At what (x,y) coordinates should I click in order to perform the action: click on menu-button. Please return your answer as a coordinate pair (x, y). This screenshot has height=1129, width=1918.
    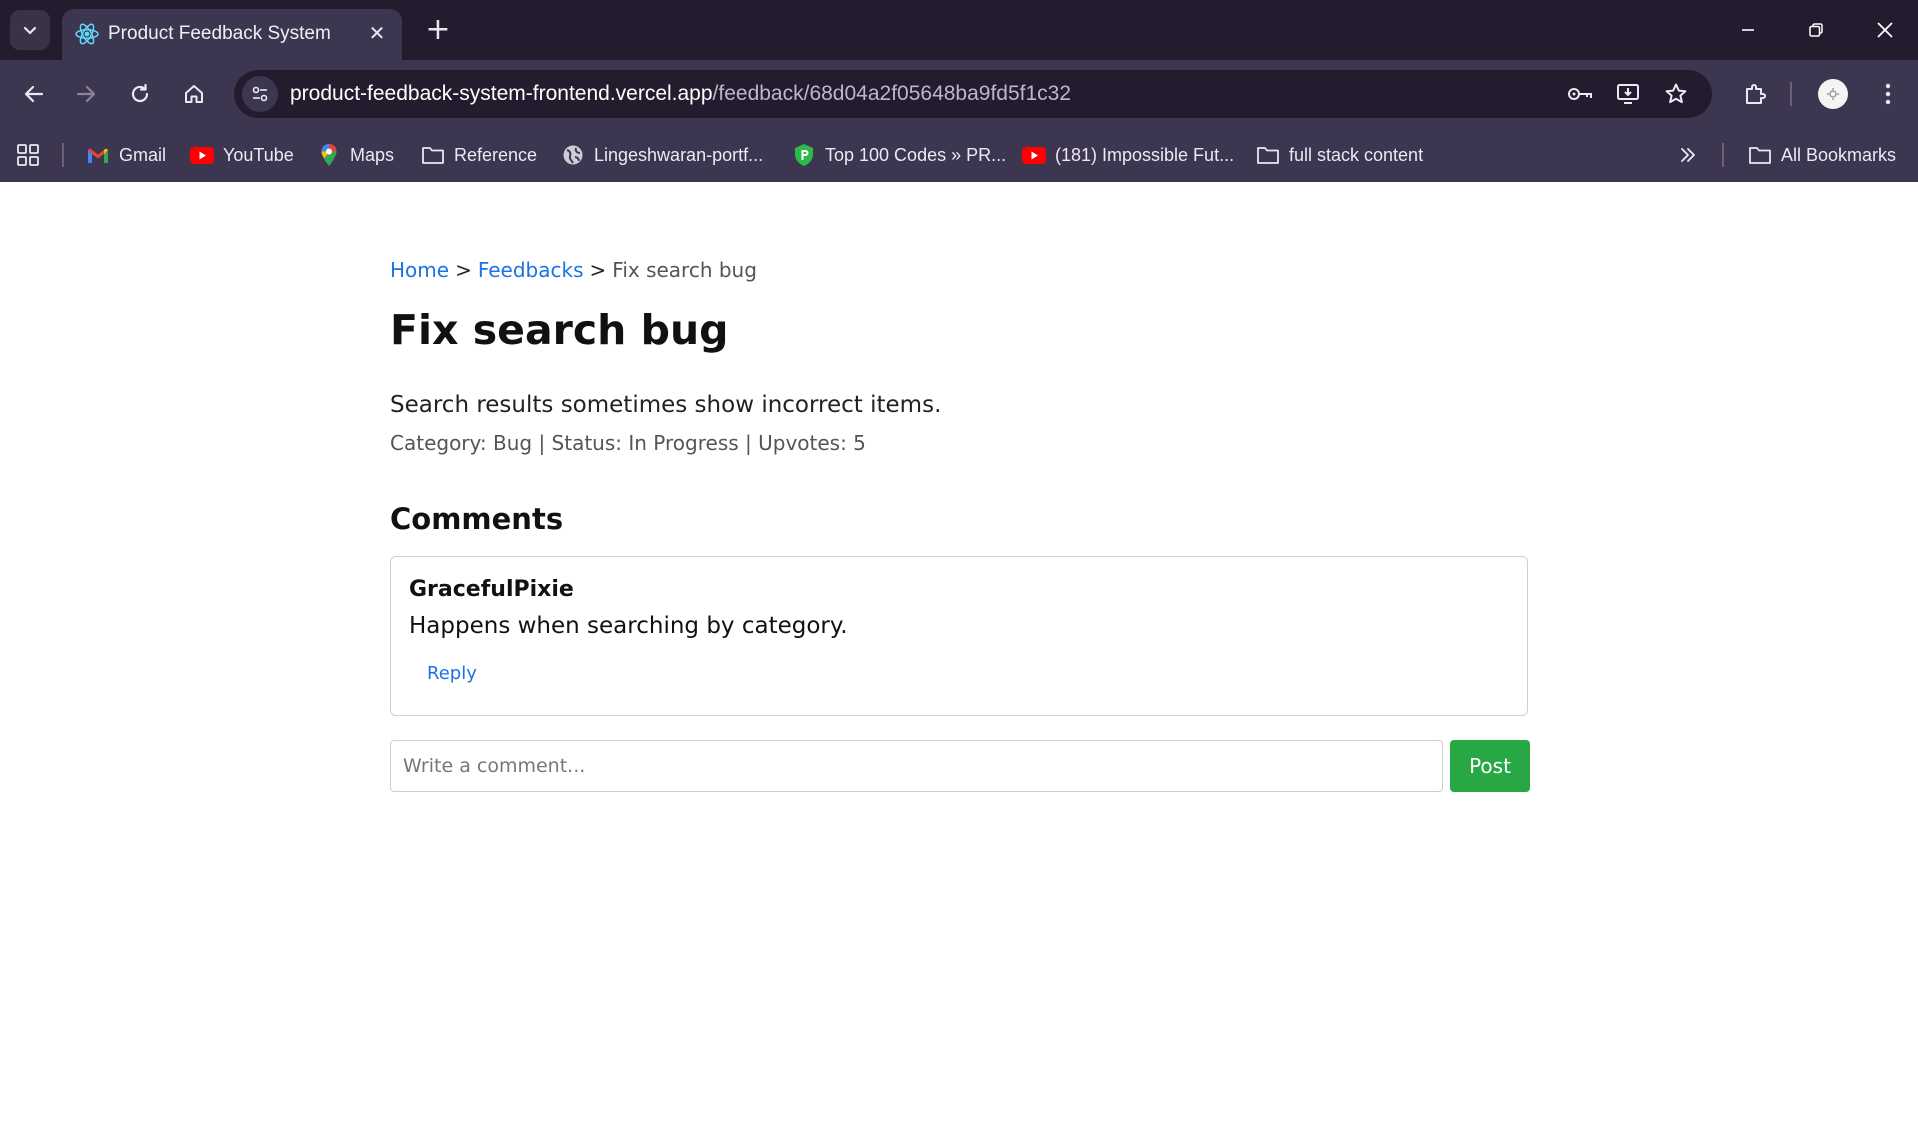
    Looking at the image, I should click on (1888, 94).